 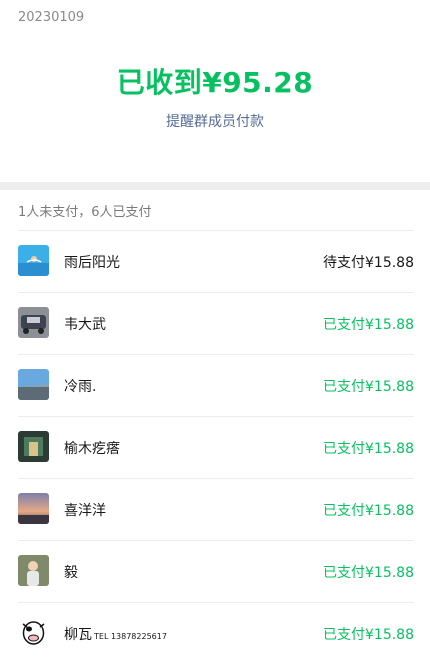 I want to click on member-row: 柳瓦 TEL 13878225617 已支付¥15.88, so click(x=215, y=633).